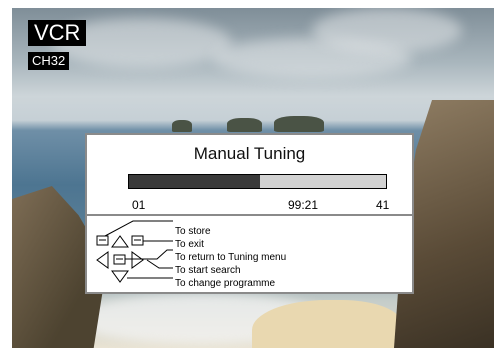 This screenshot has height=349, width=502. I want to click on panel-title: Manual Tuning, so click(249, 153).